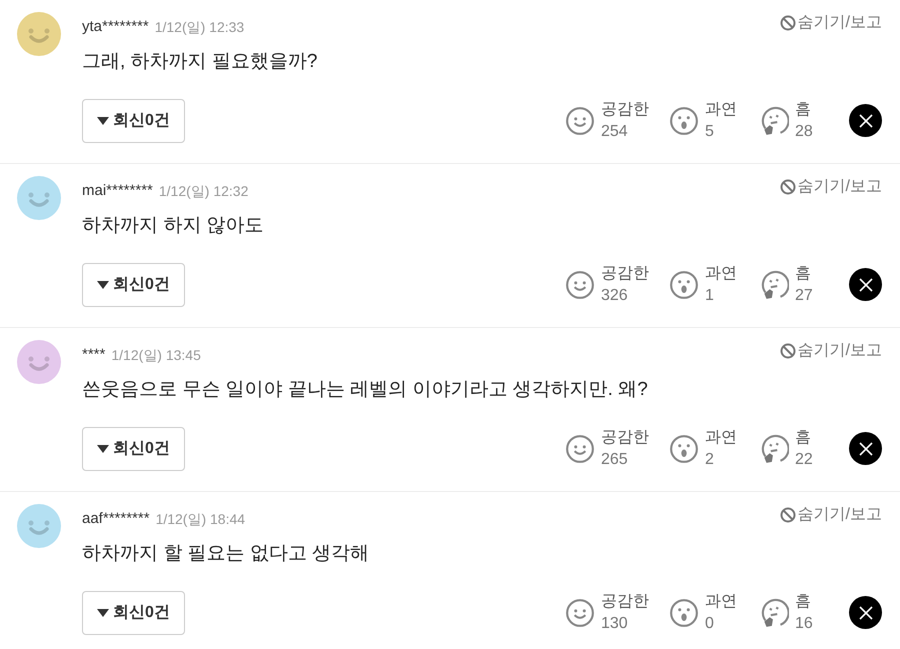 The width and height of the screenshot is (900, 649). I want to click on comment-text: 쓴웃음으로 무슨 일이야 끝나는 레벨의 이야기라고 생각하지만. 왜?, so click(365, 390).